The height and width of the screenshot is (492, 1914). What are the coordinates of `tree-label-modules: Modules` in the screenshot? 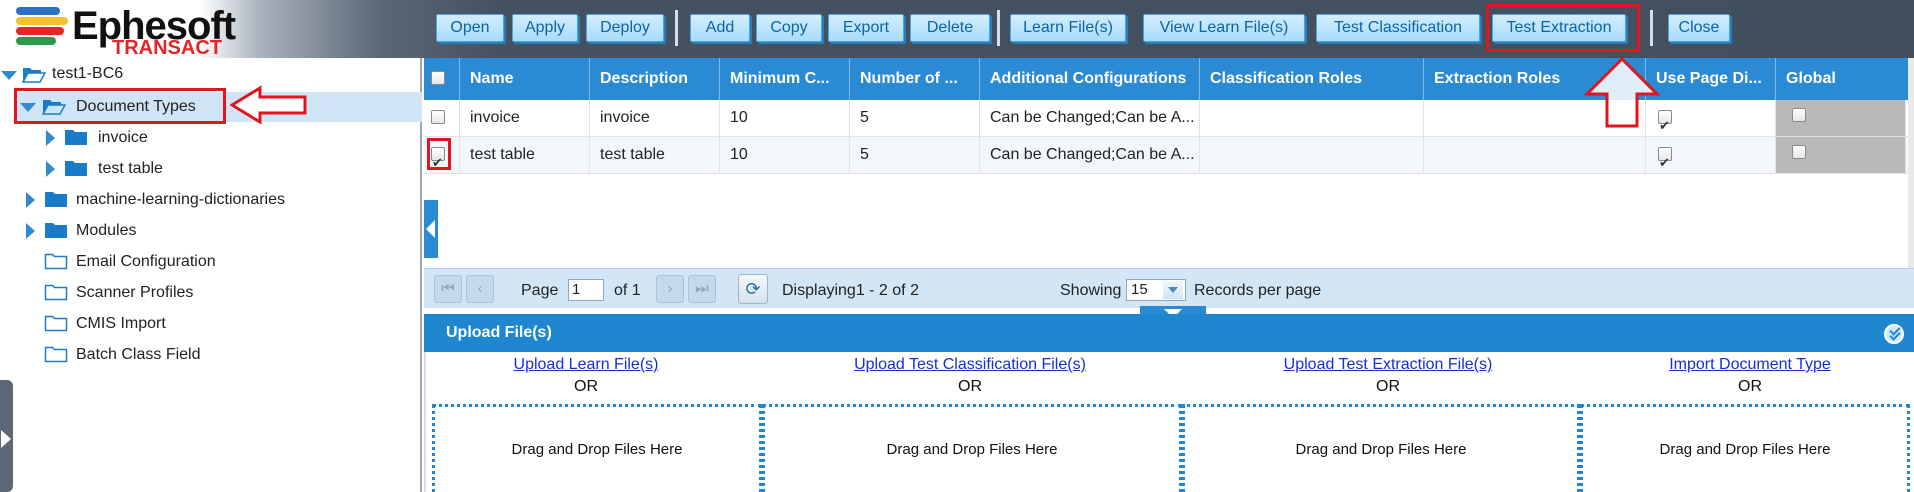 It's located at (106, 230).